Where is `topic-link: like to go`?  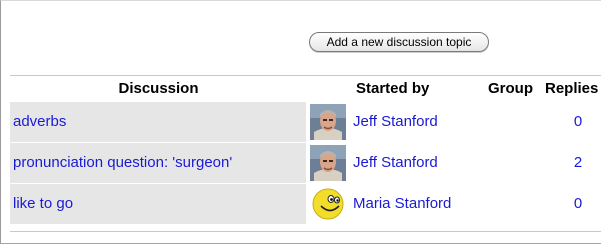 topic-link: like to go is located at coordinates (43, 203).